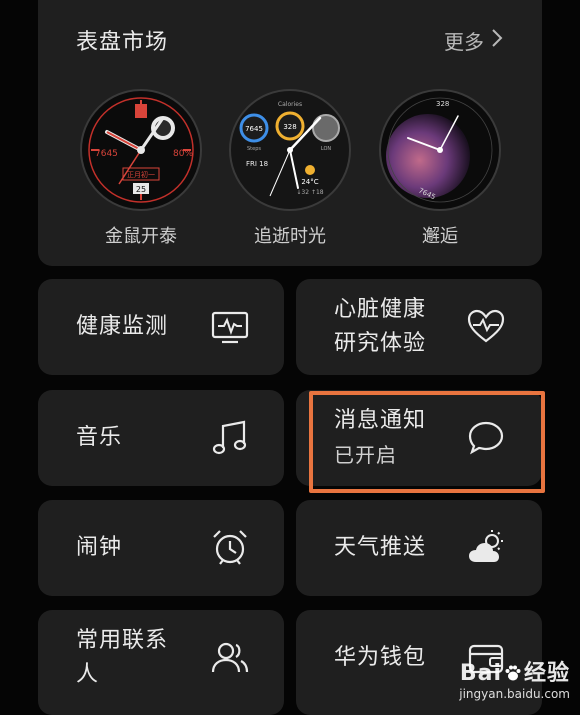 The height and width of the screenshot is (715, 580). What do you see at coordinates (497, 40) in the screenshot?
I see `chevron-right-icon` at bounding box center [497, 40].